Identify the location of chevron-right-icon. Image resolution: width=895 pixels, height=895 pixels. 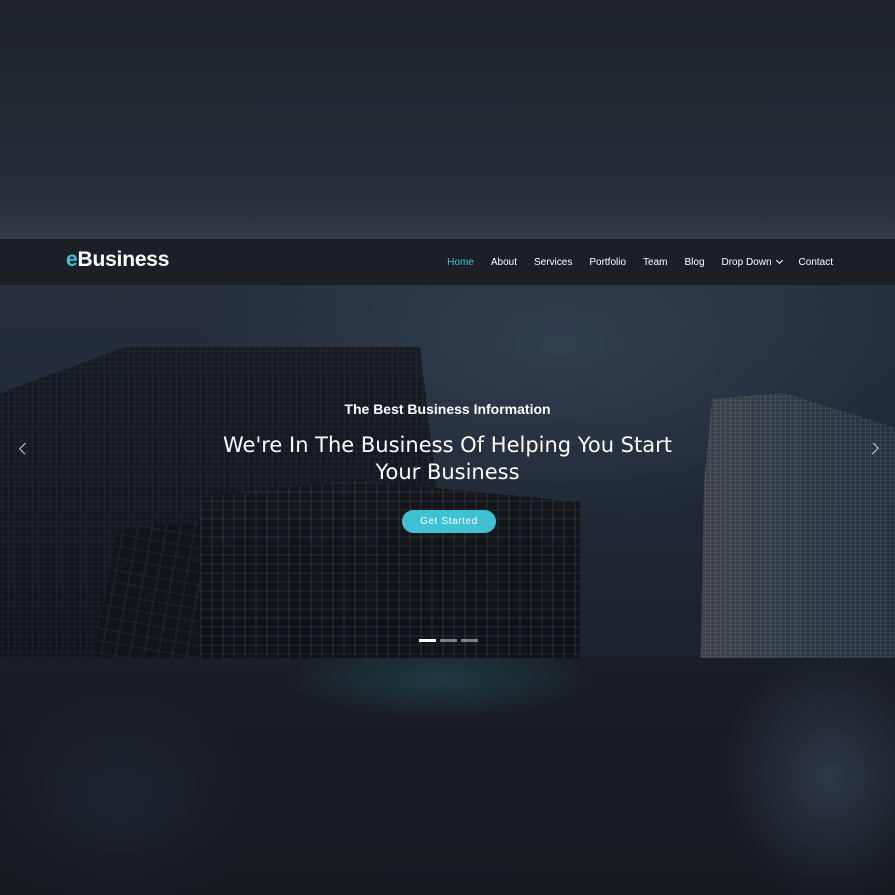
(873, 448).